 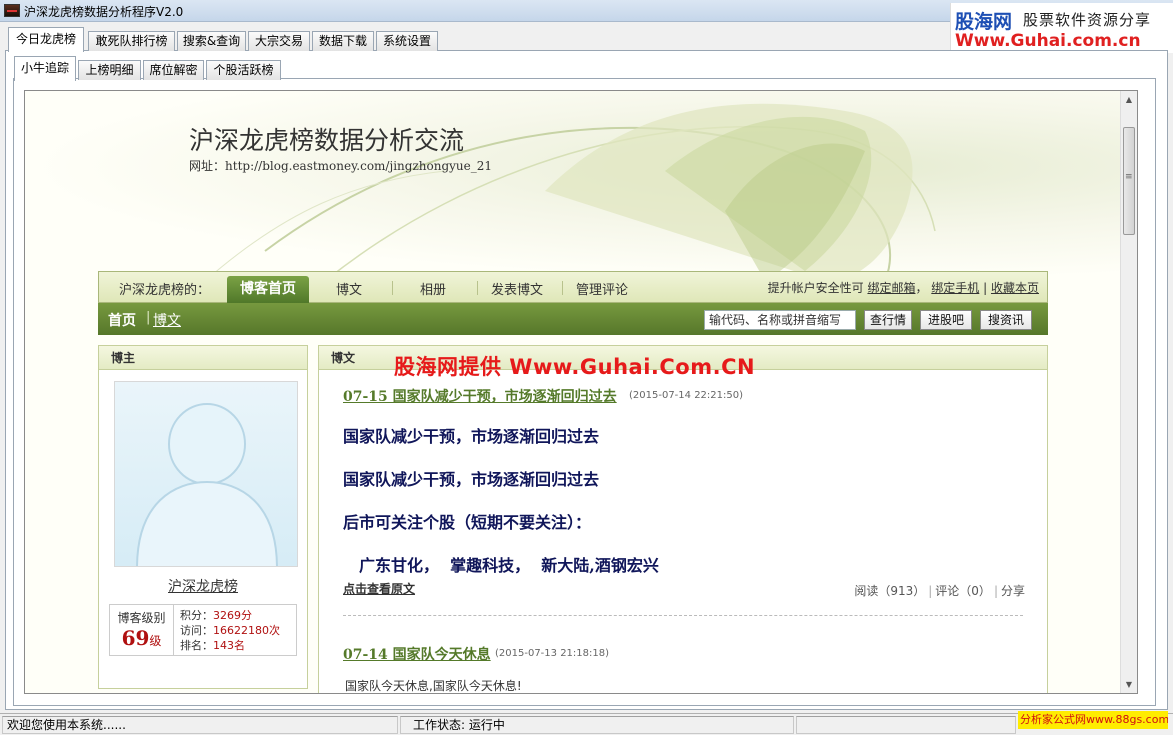 I want to click on blog-url-label: 网址：, so click(x=207, y=166).